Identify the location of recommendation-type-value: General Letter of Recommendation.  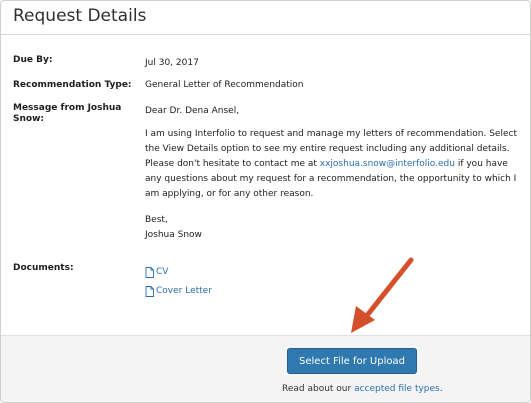
(224, 85).